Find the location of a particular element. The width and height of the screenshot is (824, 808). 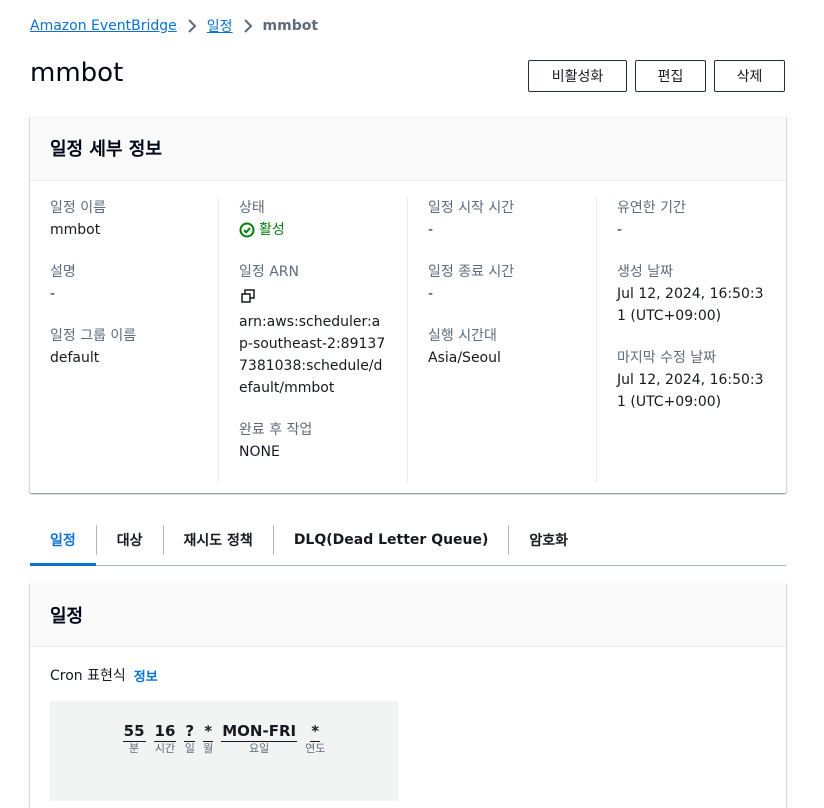

cron-expression-label: Cron 표현식 정보 is located at coordinates (408, 675).